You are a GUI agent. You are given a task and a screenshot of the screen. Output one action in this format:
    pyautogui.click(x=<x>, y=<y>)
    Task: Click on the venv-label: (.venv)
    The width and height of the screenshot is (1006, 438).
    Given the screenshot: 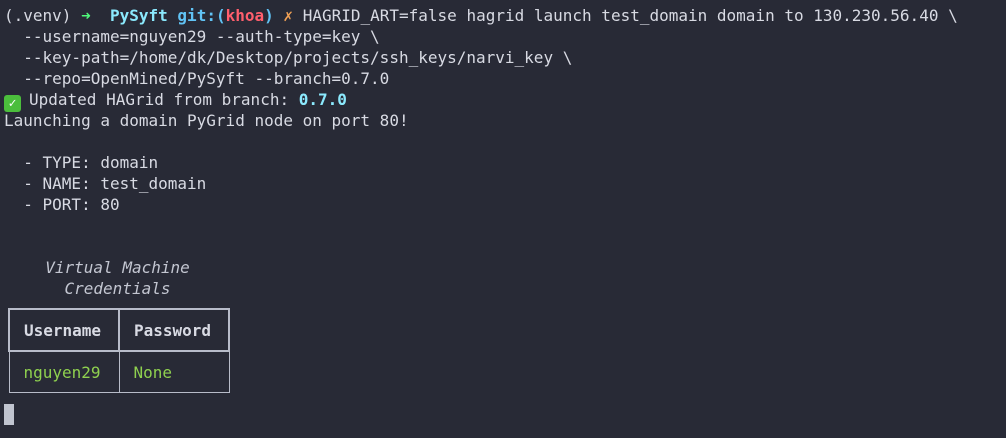 What is the action you would take?
    pyautogui.click(x=38, y=15)
    